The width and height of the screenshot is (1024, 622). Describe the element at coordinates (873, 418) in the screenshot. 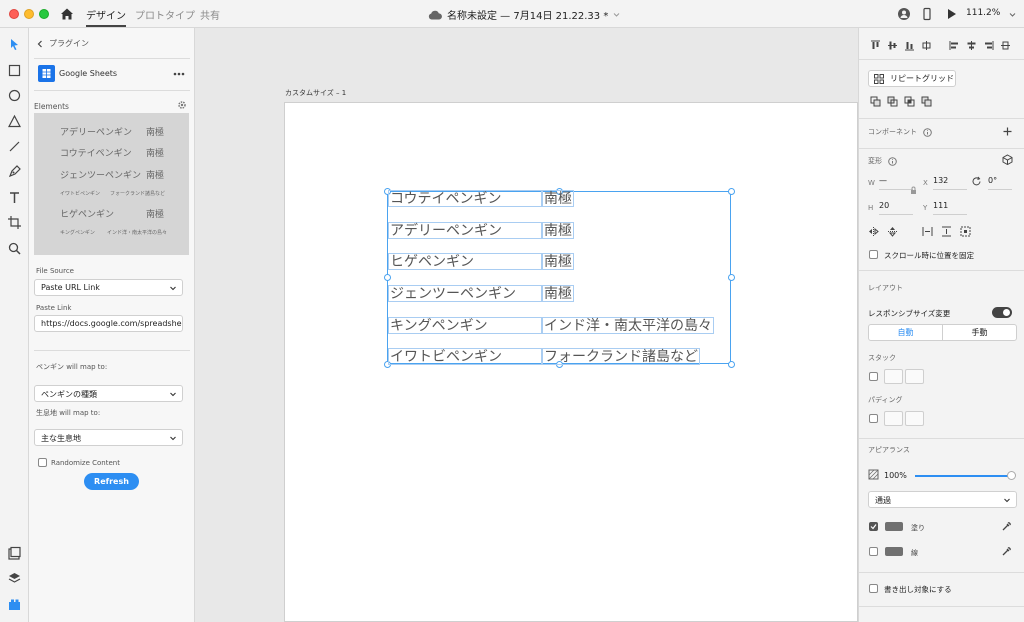

I see `padding-checkbox` at that location.